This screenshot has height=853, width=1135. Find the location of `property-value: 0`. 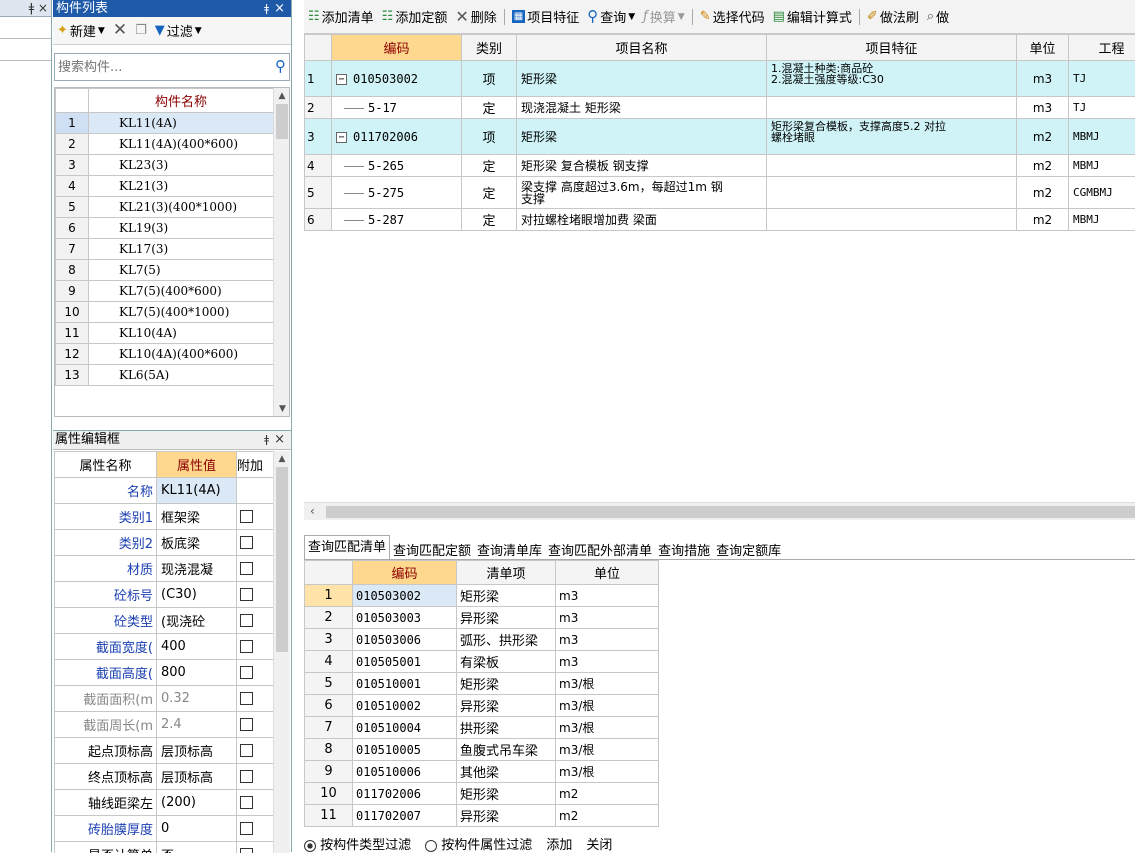

property-value: 0 is located at coordinates (197, 829).